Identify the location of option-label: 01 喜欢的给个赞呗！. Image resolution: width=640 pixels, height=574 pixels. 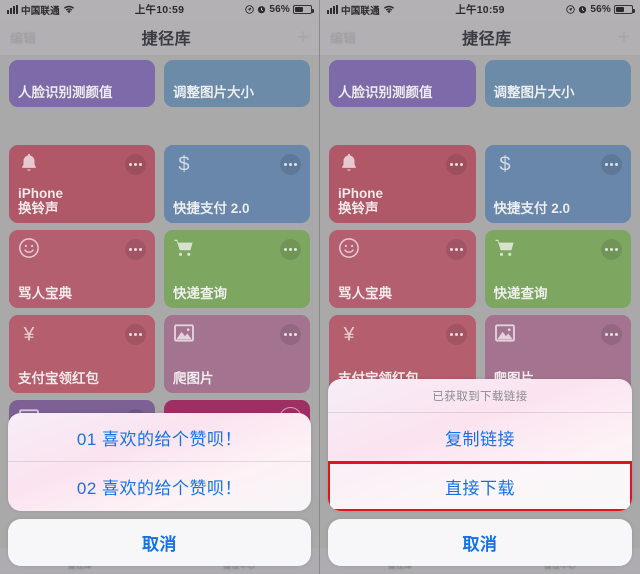
(159, 439).